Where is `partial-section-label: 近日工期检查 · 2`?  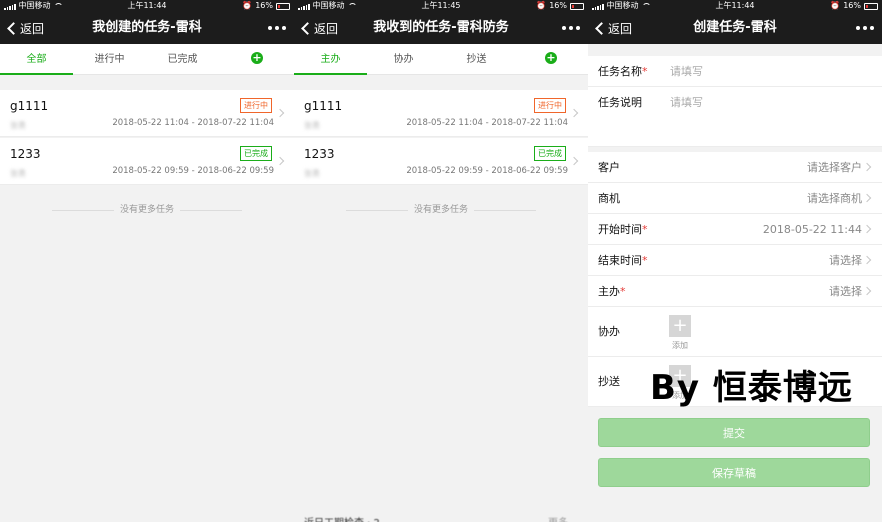 partial-section-label: 近日工期检查 · 2 is located at coordinates (342, 518).